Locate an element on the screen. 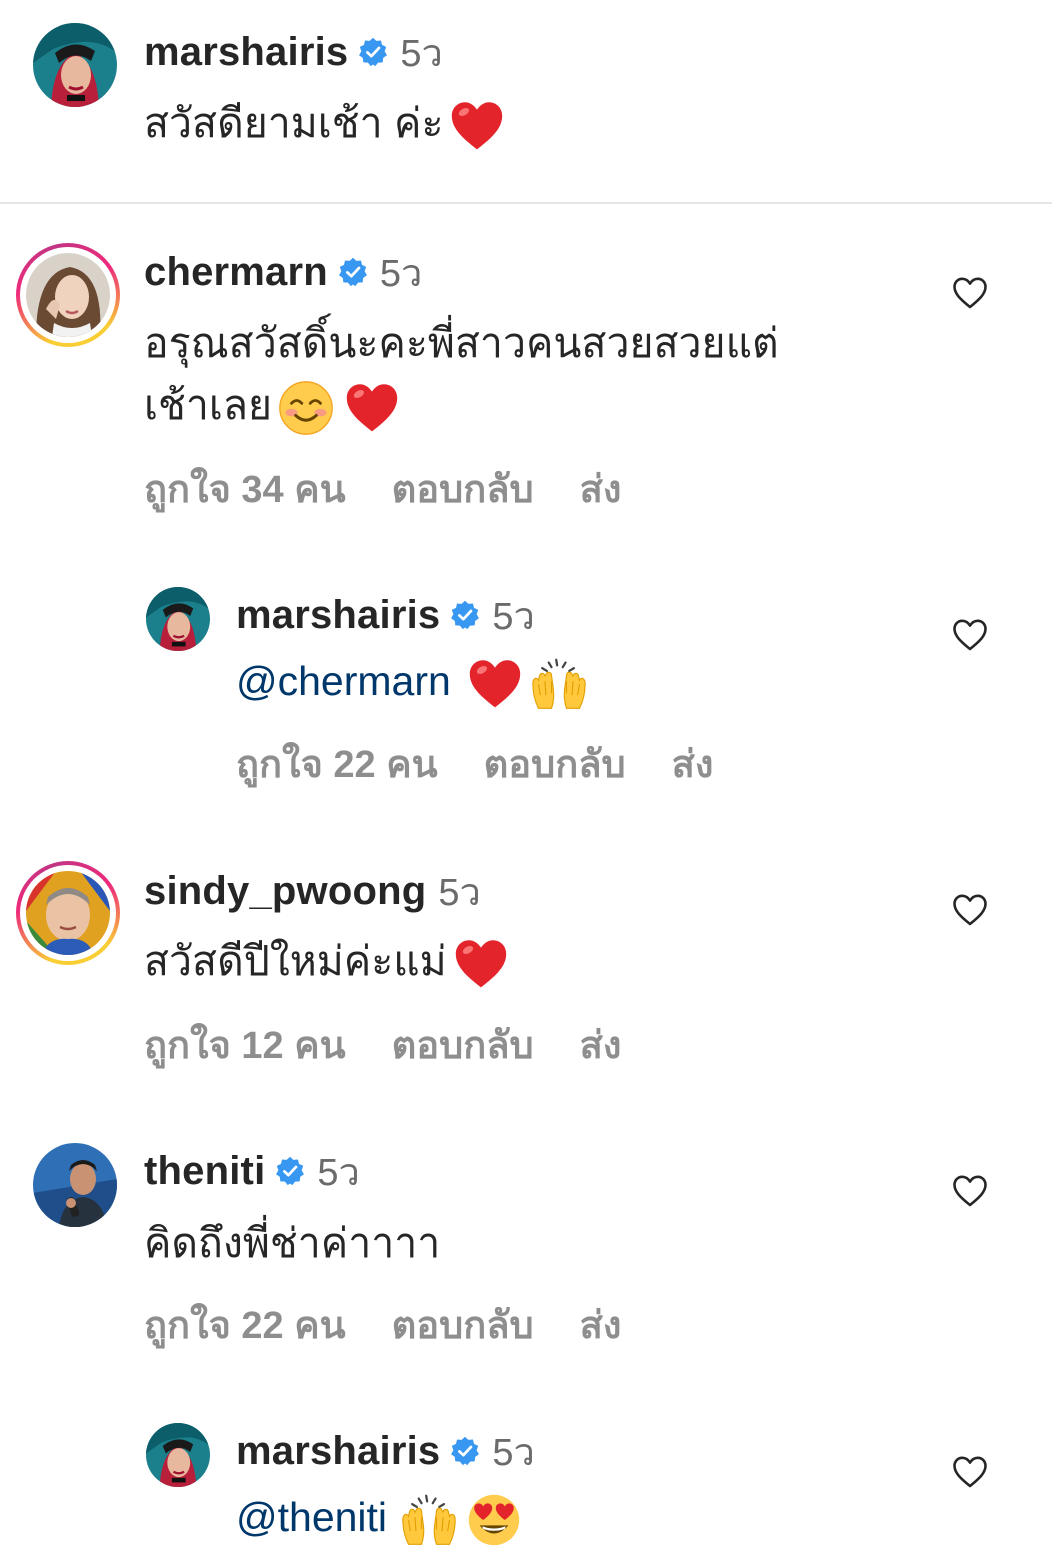  comment-header: theniti 5ว is located at coordinates (252, 1171).